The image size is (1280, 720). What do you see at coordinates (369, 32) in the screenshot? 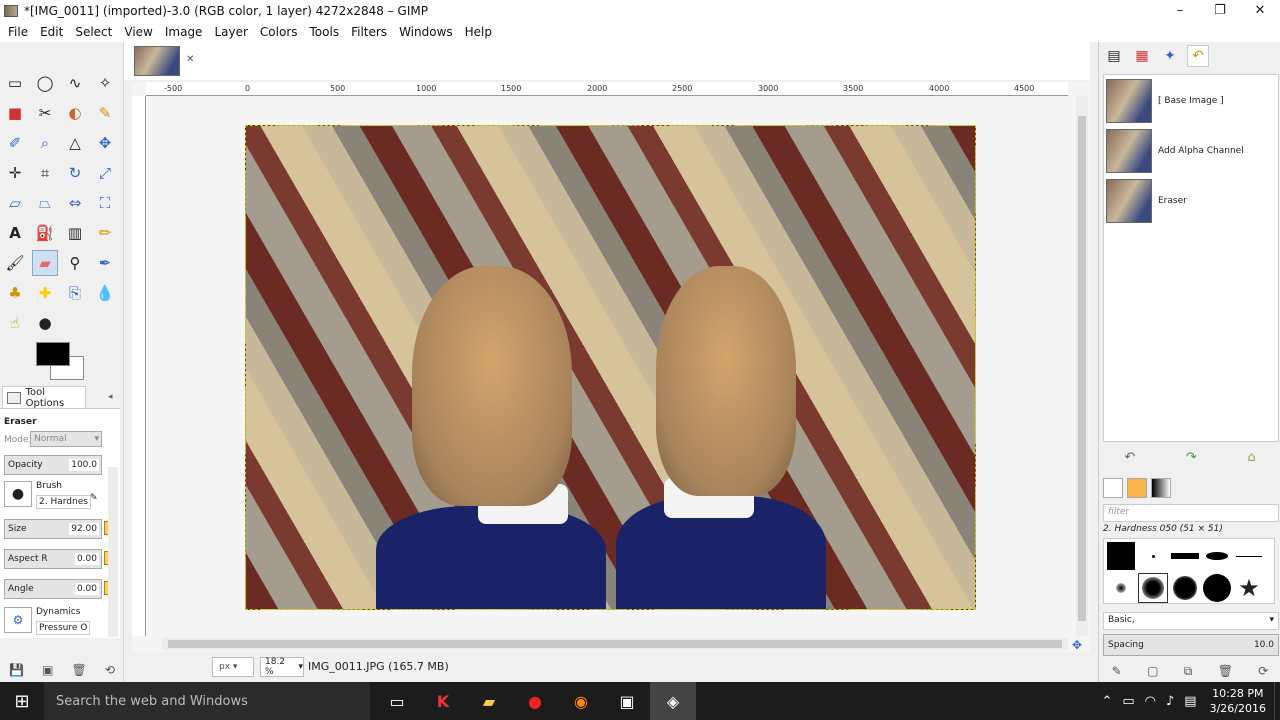
I see `menu-filters: Filters` at bounding box center [369, 32].